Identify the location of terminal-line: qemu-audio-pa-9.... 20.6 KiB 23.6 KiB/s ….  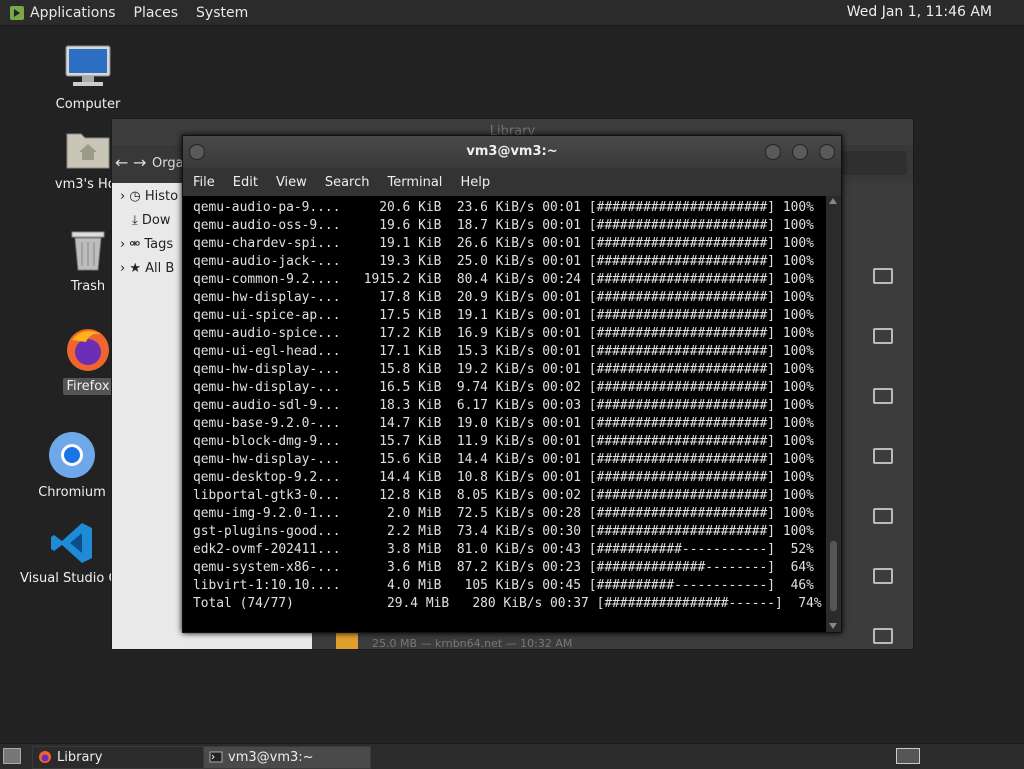
(503, 207).